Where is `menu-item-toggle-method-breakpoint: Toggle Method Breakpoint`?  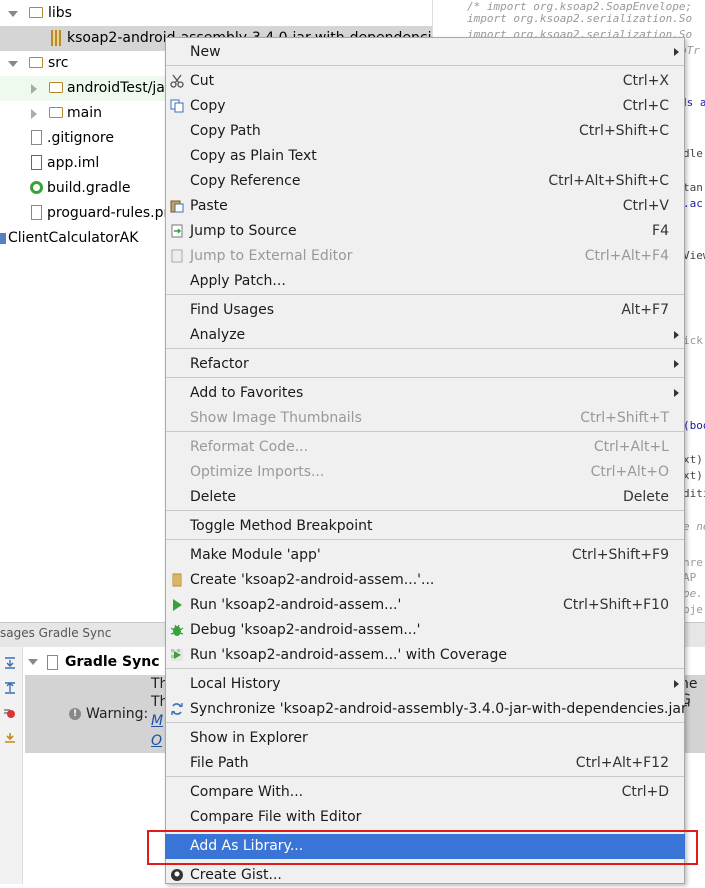 menu-item-toggle-method-breakpoint: Toggle Method Breakpoint is located at coordinates (425, 526).